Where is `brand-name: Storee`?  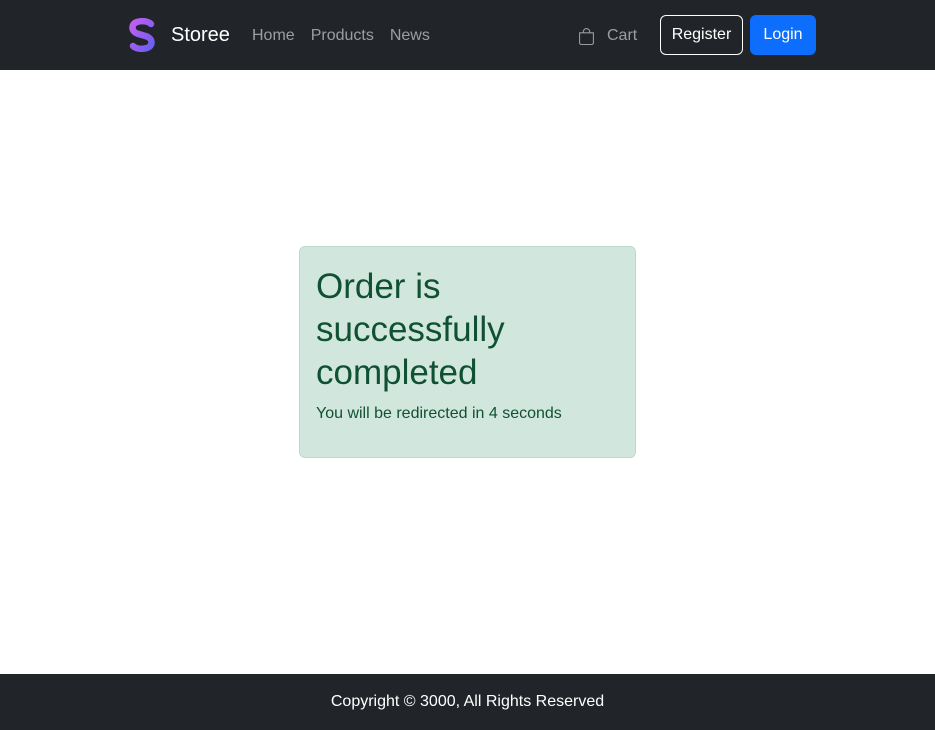
brand-name: Storee is located at coordinates (200, 35).